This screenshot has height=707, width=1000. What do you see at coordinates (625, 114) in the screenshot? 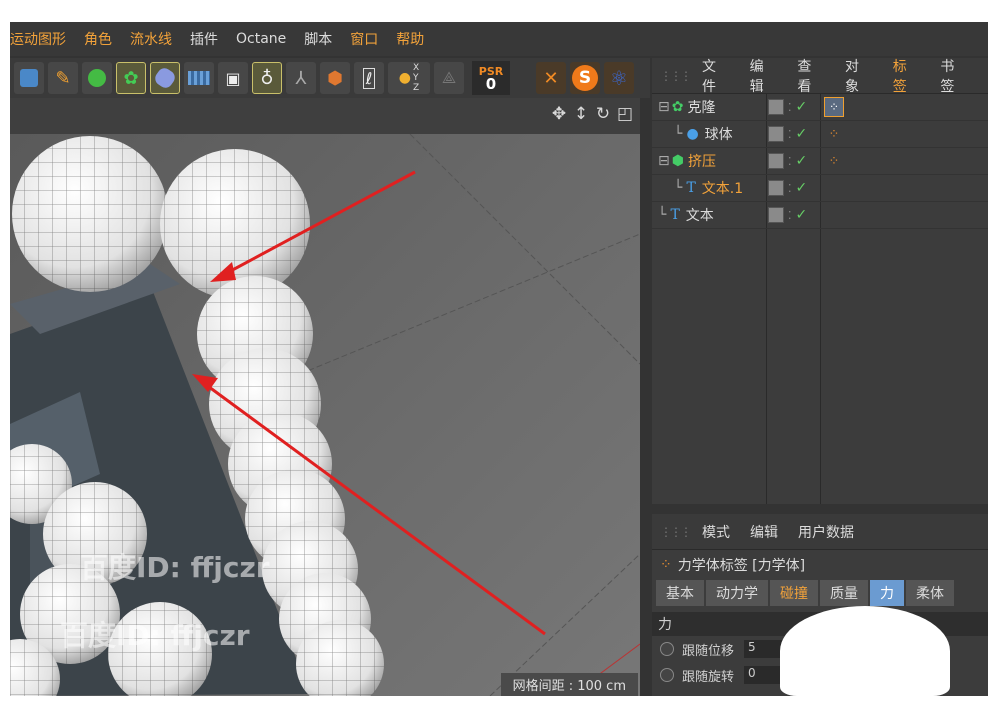
I see `maximize-icon: ◰` at bounding box center [625, 114].